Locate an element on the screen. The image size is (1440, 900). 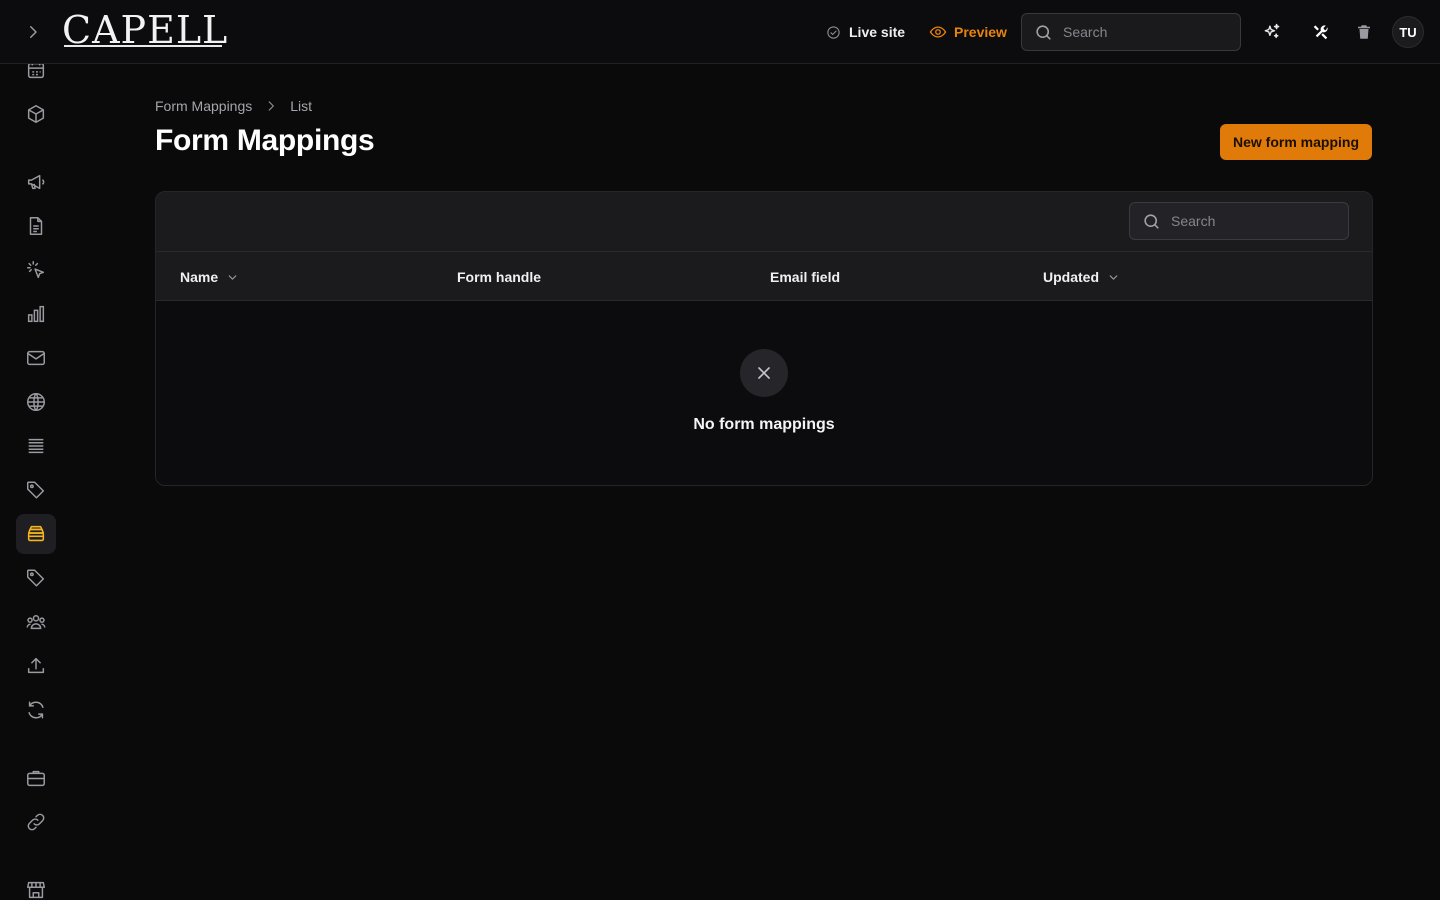
sidebar-item-users is located at coordinates (36, 622).